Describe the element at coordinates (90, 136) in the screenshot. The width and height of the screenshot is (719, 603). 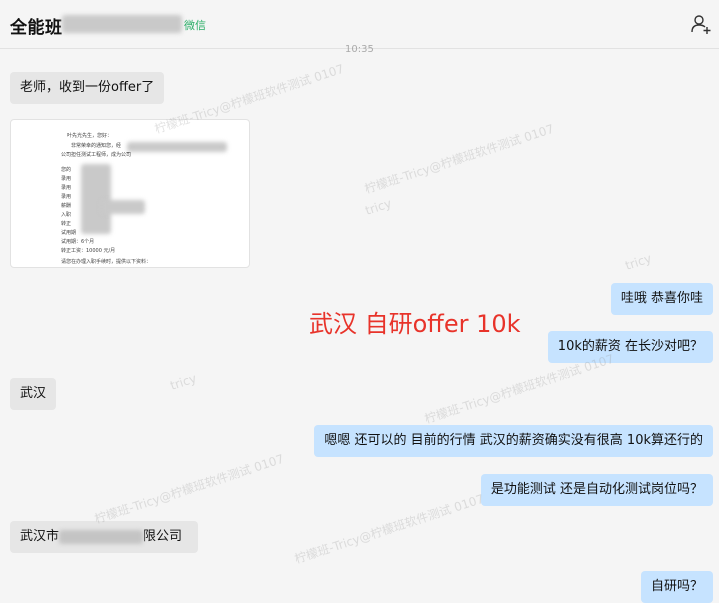
I see `doc-greeting: 叶先光先生，您好：` at that location.